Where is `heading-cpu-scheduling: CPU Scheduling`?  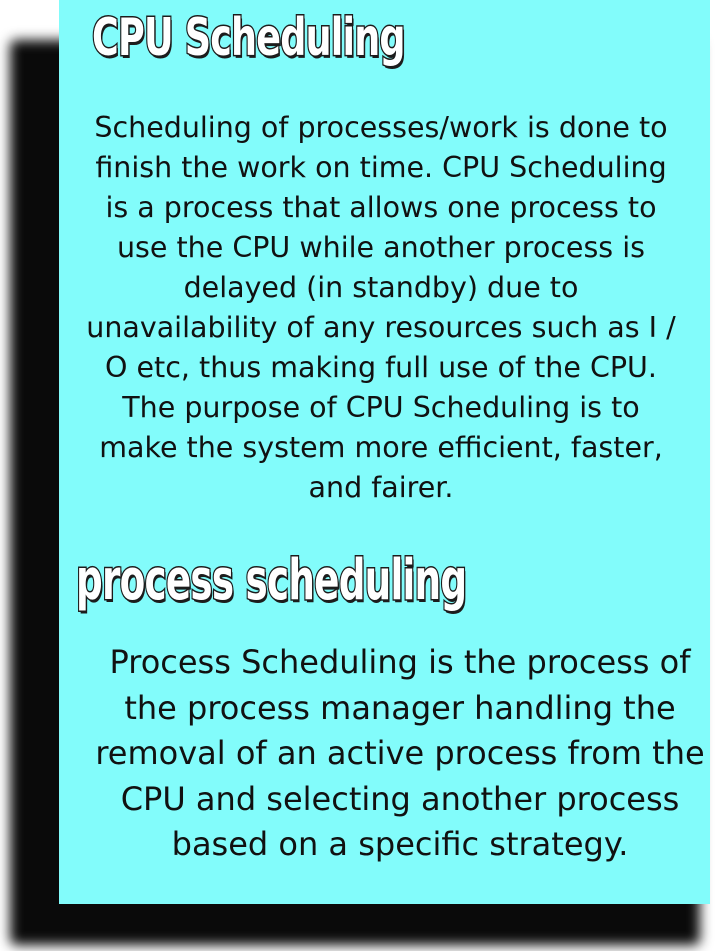
heading-cpu-scheduling: CPU Scheduling is located at coordinates (249, 38).